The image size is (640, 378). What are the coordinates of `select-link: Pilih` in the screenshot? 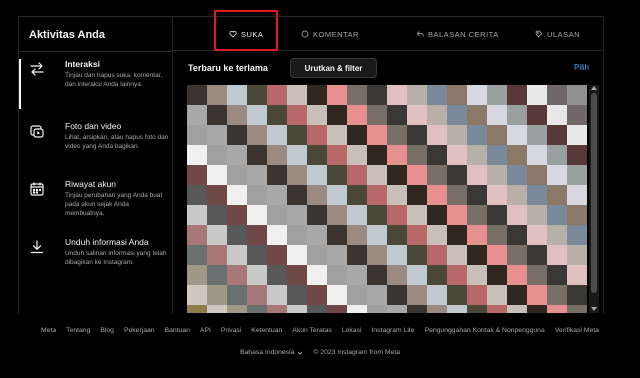 It's located at (581, 67).